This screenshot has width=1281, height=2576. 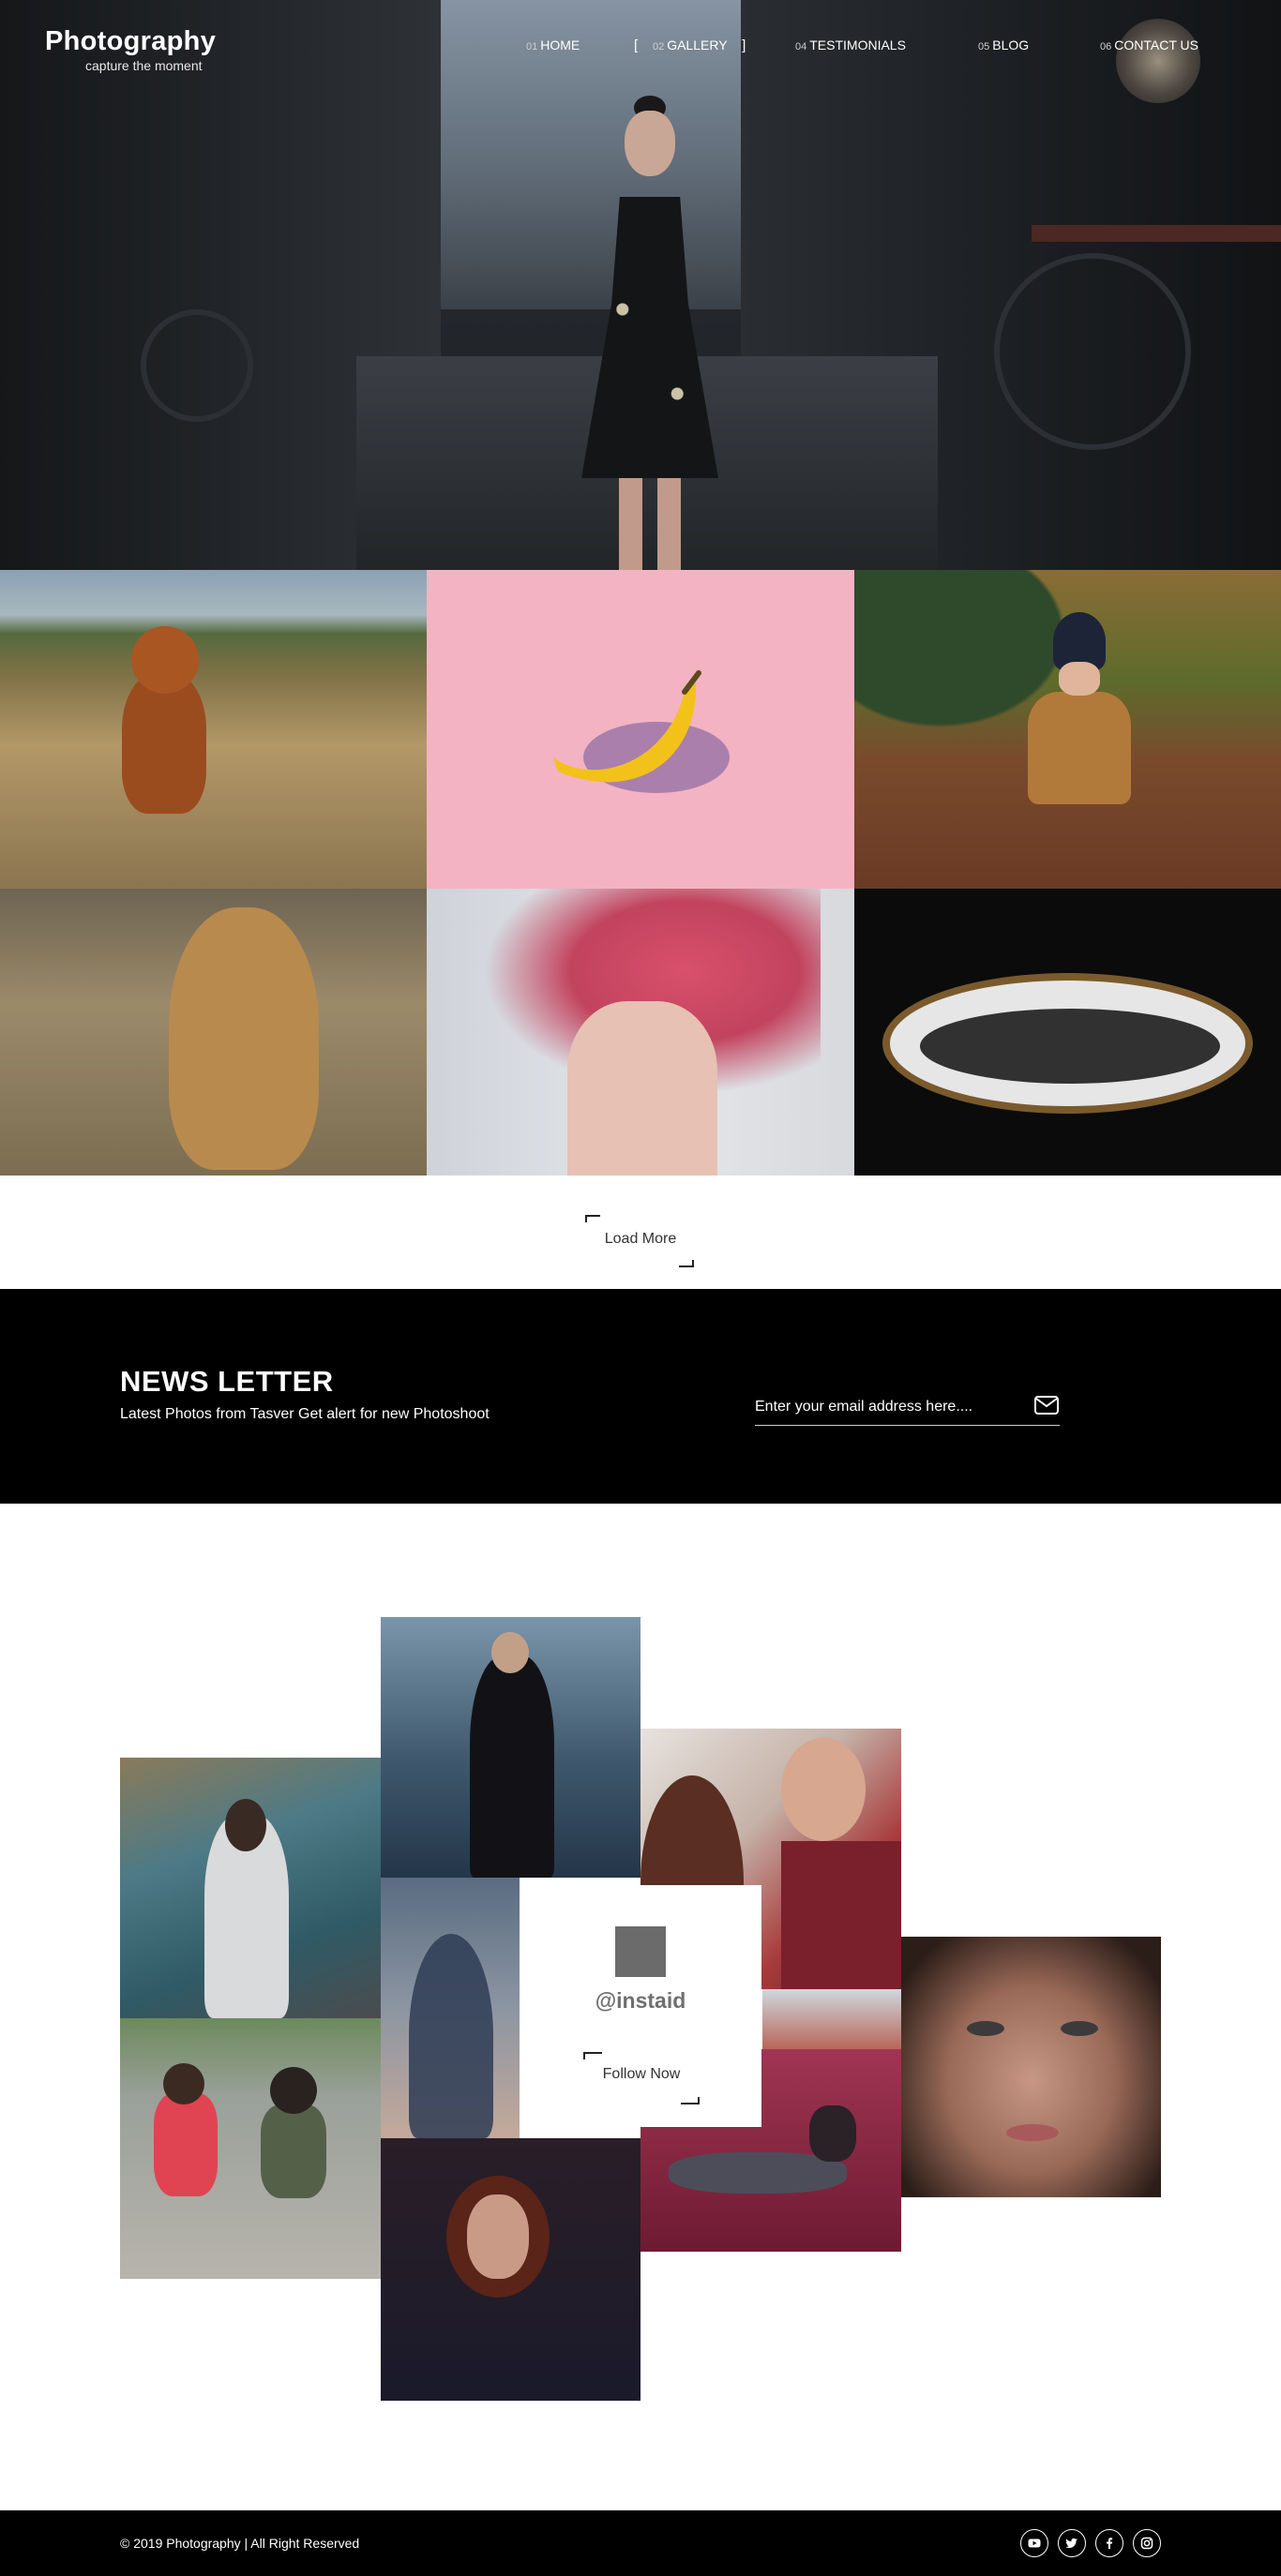 What do you see at coordinates (1031, 2067) in the screenshot?
I see `insta-photo-face-closeup` at bounding box center [1031, 2067].